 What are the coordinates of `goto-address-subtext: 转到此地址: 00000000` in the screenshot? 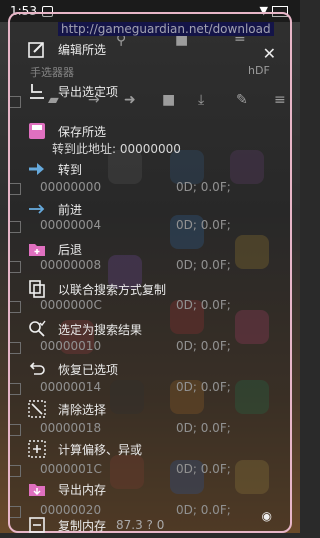 It's located at (116, 149).